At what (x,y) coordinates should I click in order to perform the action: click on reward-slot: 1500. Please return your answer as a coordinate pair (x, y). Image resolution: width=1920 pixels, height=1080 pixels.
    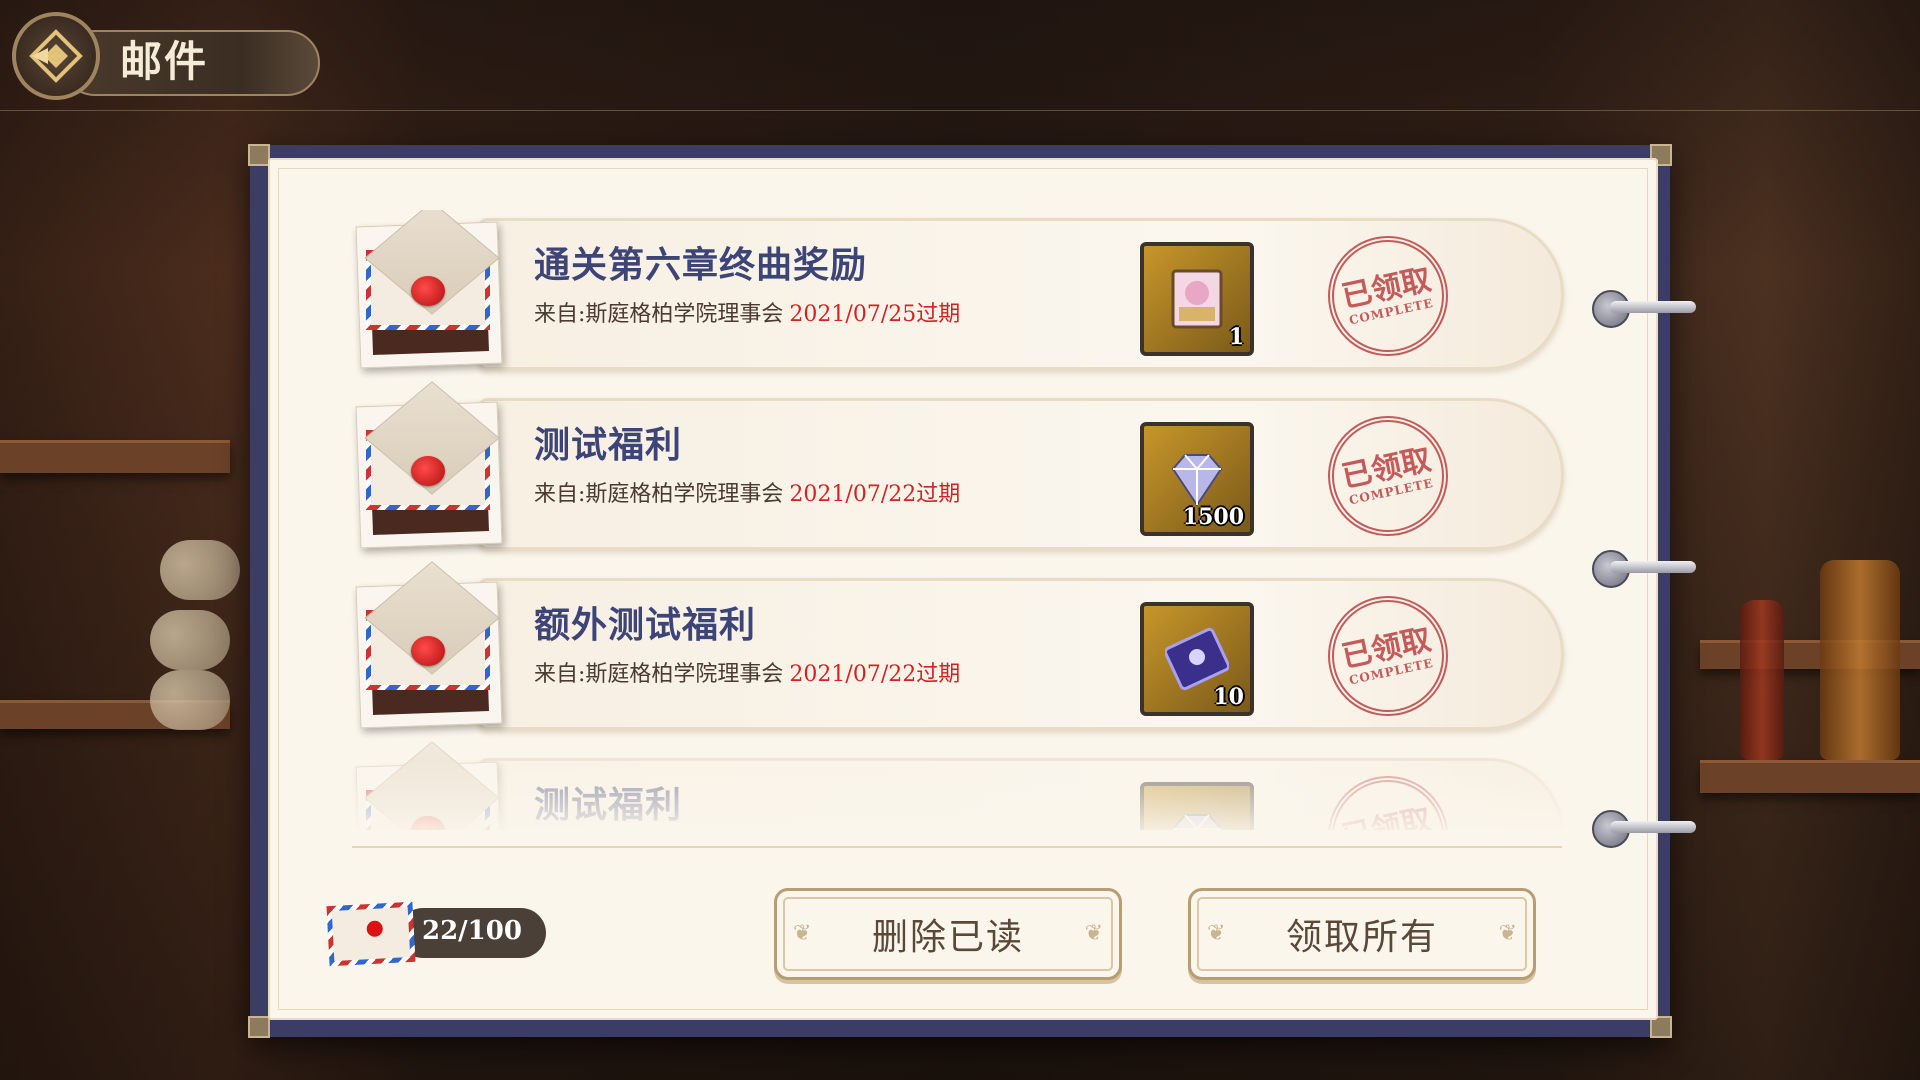
    Looking at the image, I should click on (1197, 479).